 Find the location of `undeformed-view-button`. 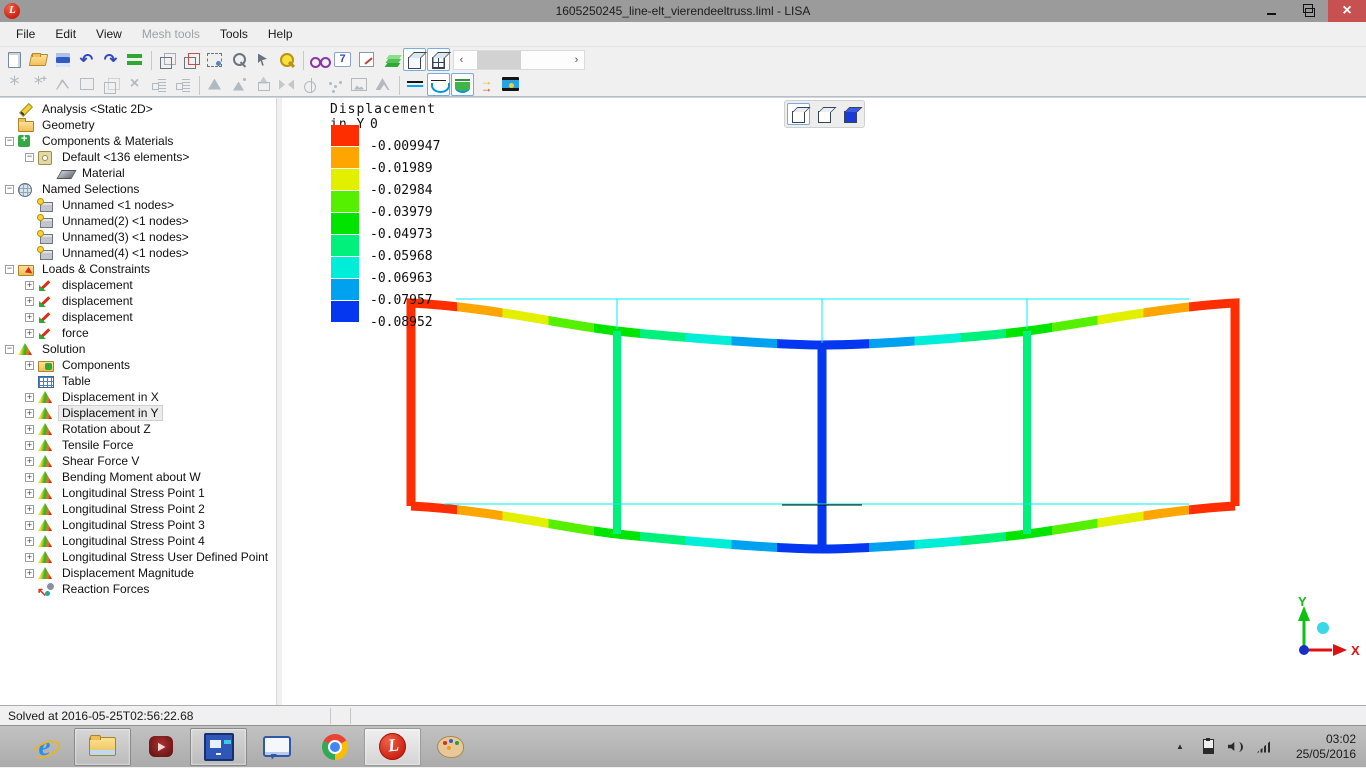

undeformed-view-button is located at coordinates (414, 84).